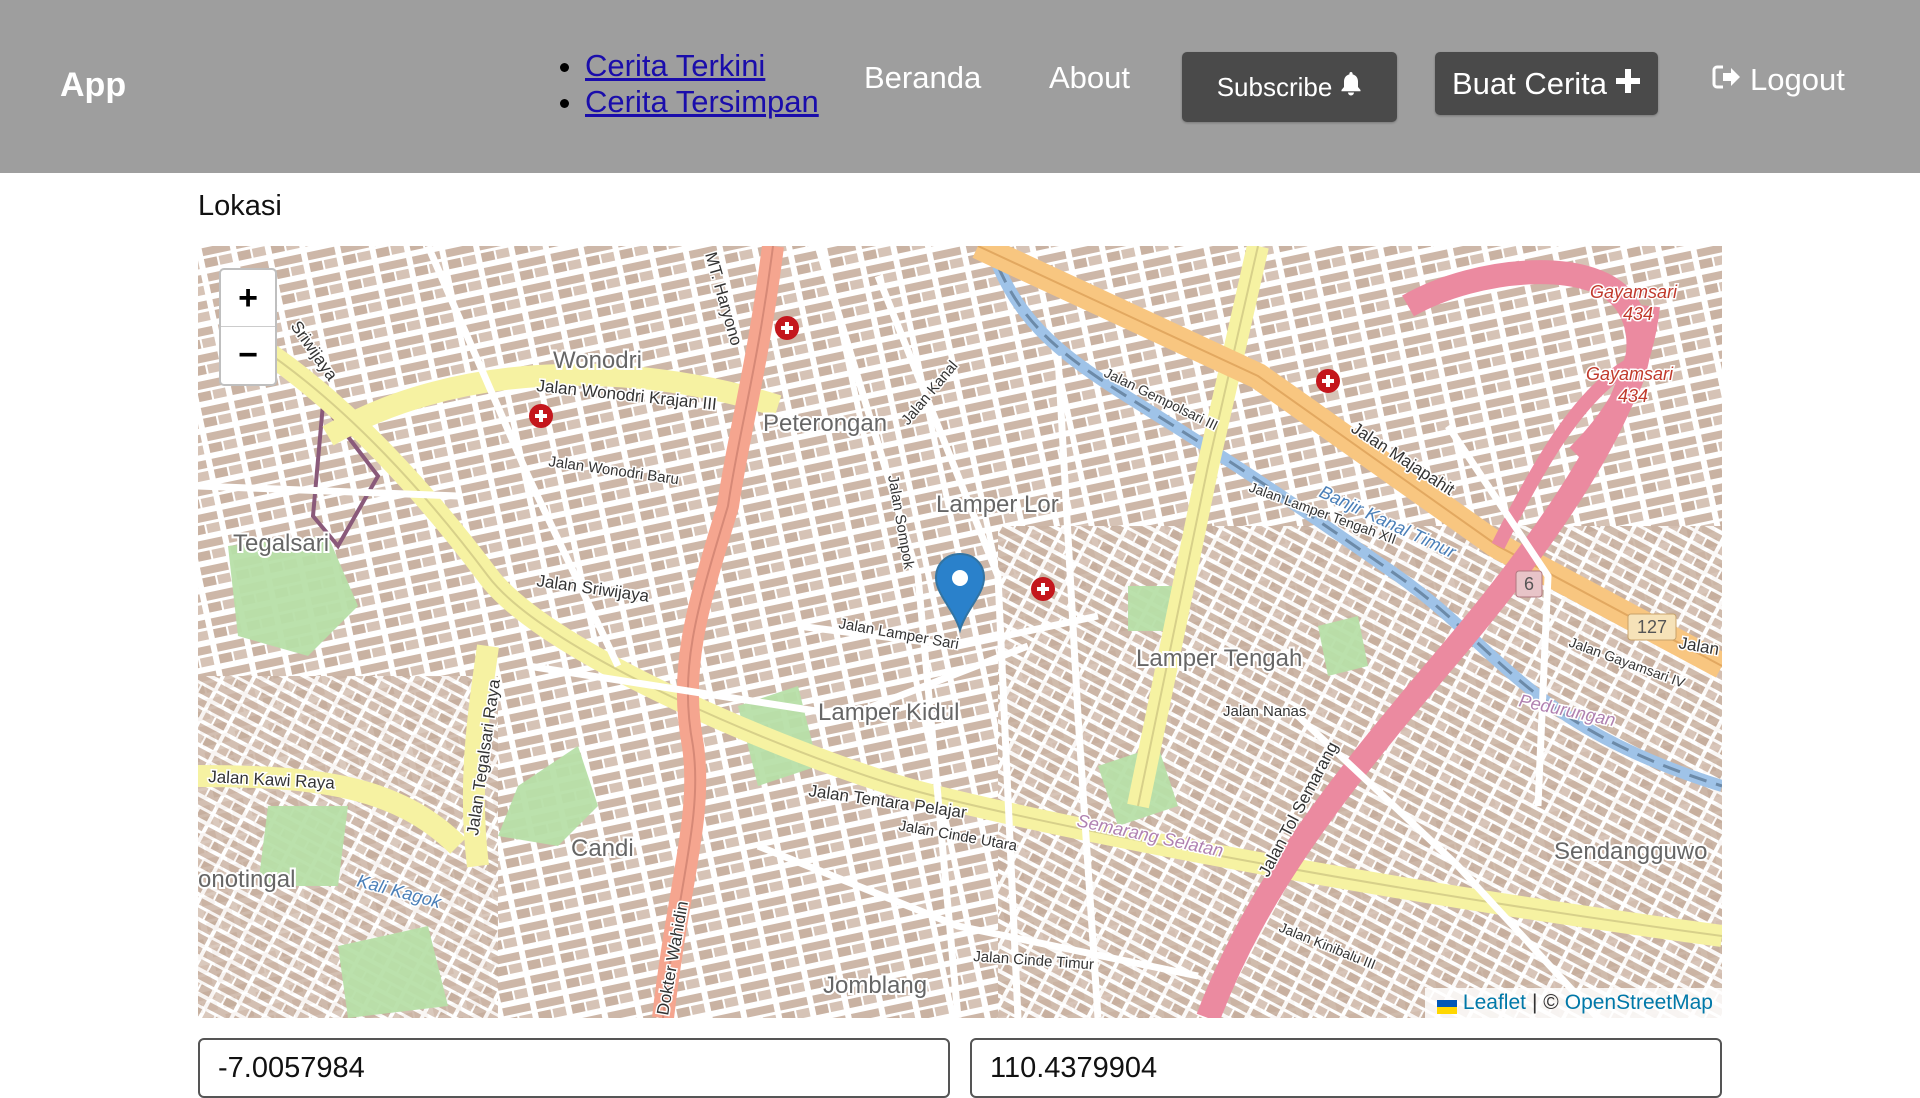  What do you see at coordinates (888, 712) in the screenshot?
I see `place-label: Lamper Kidul` at bounding box center [888, 712].